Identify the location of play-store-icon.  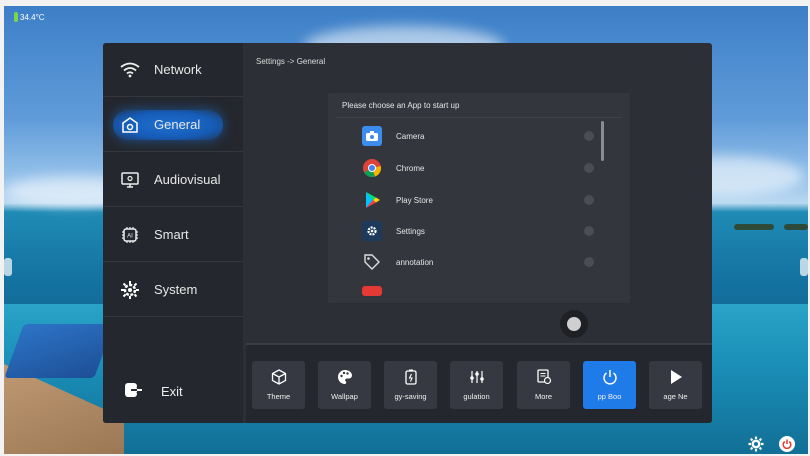
(372, 200).